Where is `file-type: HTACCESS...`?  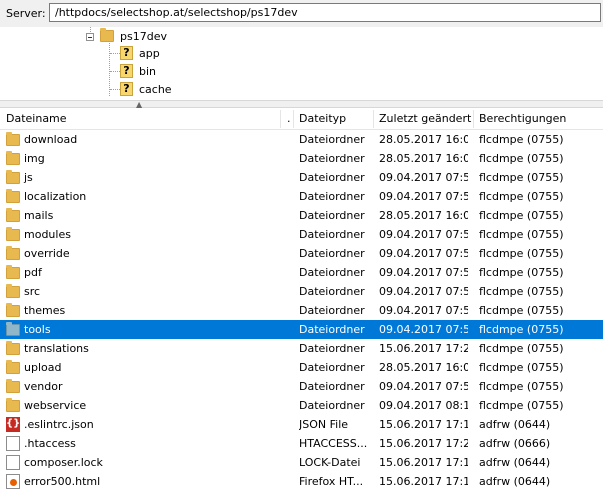
file-type: HTACCESS... is located at coordinates (333, 443).